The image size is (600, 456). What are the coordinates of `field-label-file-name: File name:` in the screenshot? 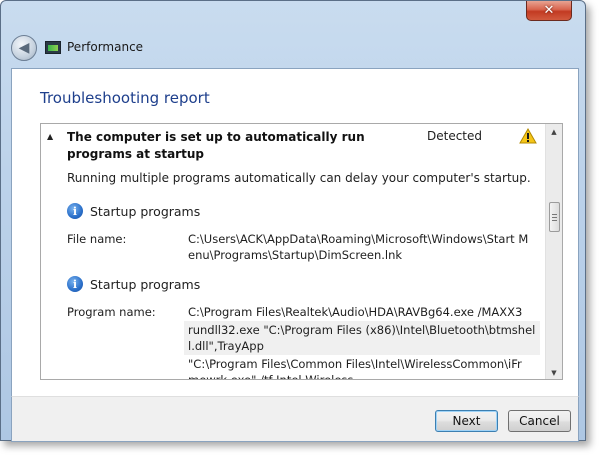 It's located at (97, 239).